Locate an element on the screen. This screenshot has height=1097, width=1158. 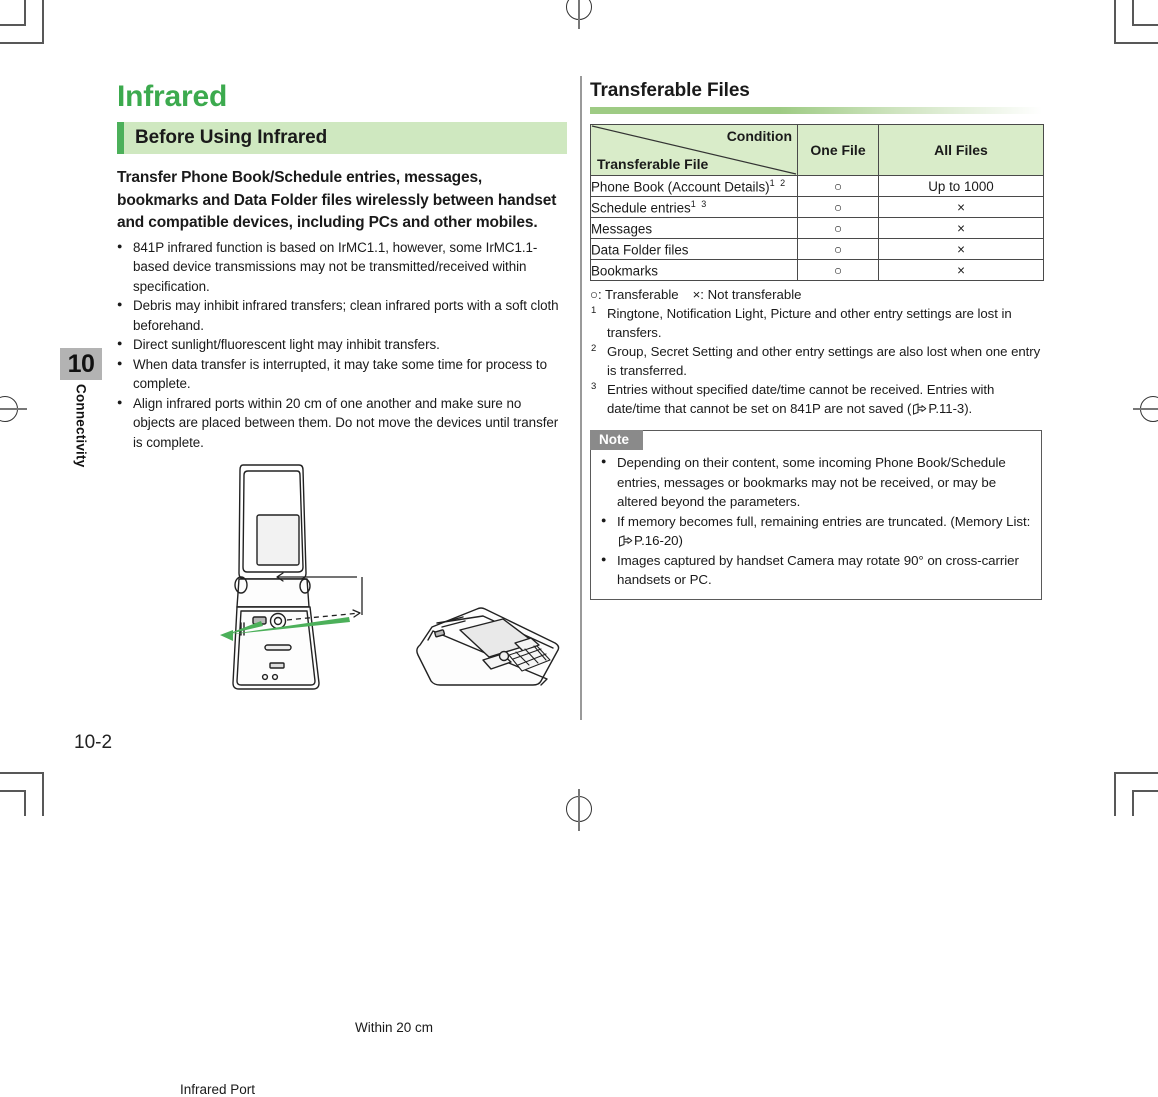
footnote-text-after: ). is located at coordinates (968, 408).